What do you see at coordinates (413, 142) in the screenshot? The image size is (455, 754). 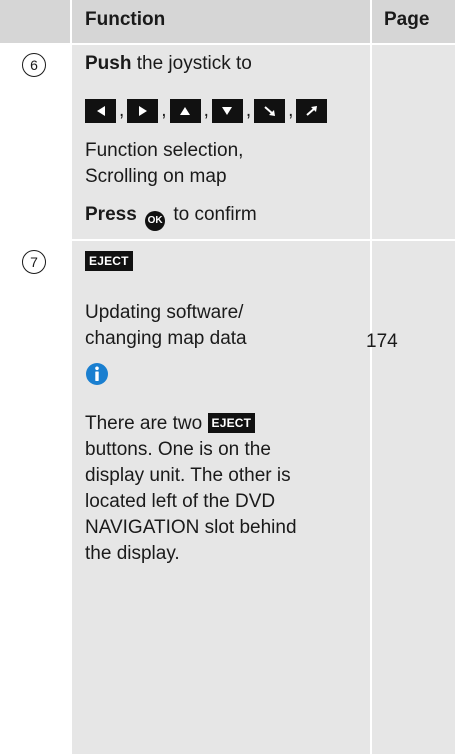 I see `row-6-page-cell` at bounding box center [413, 142].